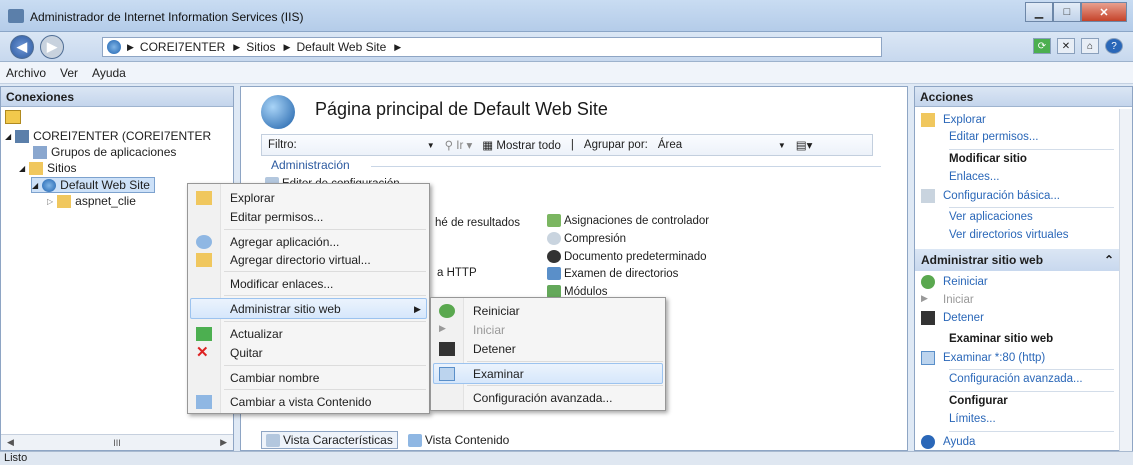 The width and height of the screenshot is (1133, 465). Describe the element at coordinates (93, 185) in the screenshot. I see `tree-node-default-site: ◢ Default Web Site` at that location.